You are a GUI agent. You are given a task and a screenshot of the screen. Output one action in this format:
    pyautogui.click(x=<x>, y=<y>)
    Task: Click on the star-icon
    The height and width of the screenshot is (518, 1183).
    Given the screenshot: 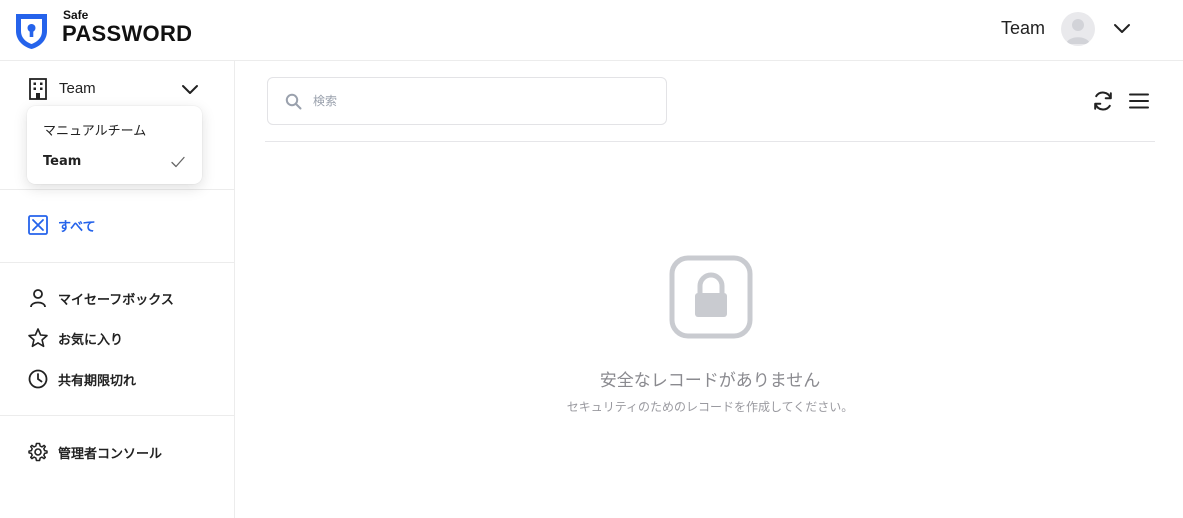 What is the action you would take?
    pyautogui.click(x=38, y=338)
    